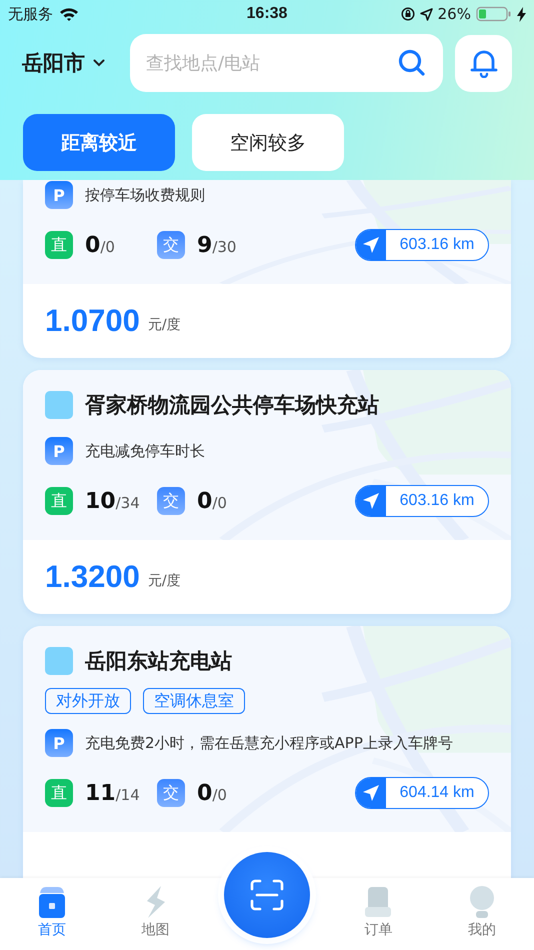 The height and width of the screenshot is (950, 534). I want to click on chevron-down-icon, so click(99, 63).